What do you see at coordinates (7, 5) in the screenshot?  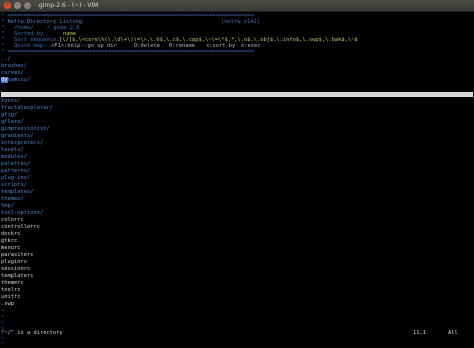 I see `close-window-button: ×` at bounding box center [7, 5].